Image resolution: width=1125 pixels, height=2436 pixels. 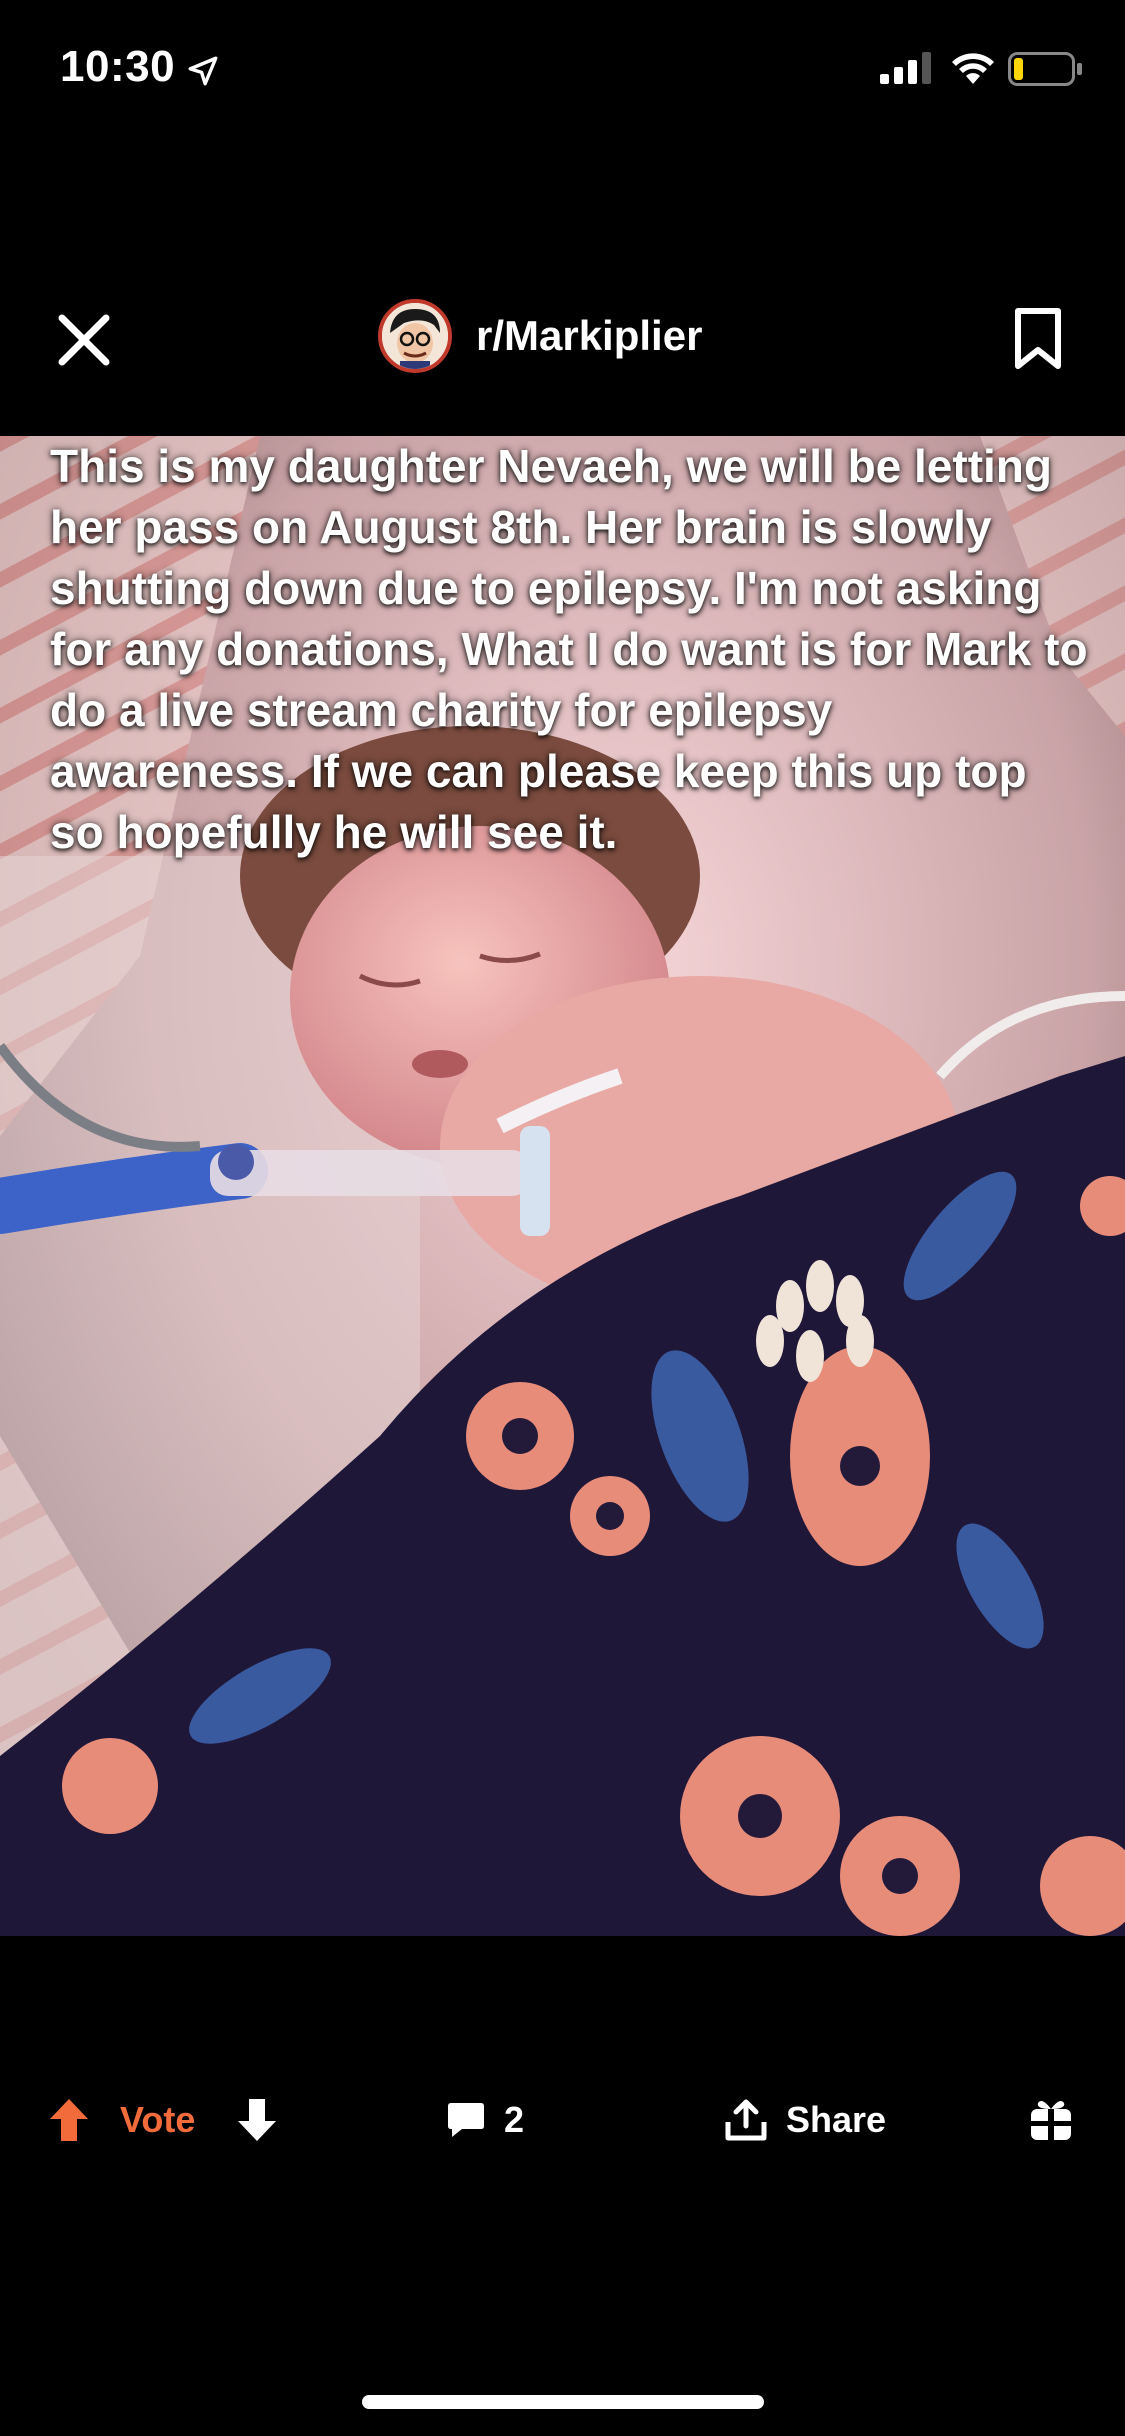 I want to click on vote-text: Vote, so click(x=158, y=2119).